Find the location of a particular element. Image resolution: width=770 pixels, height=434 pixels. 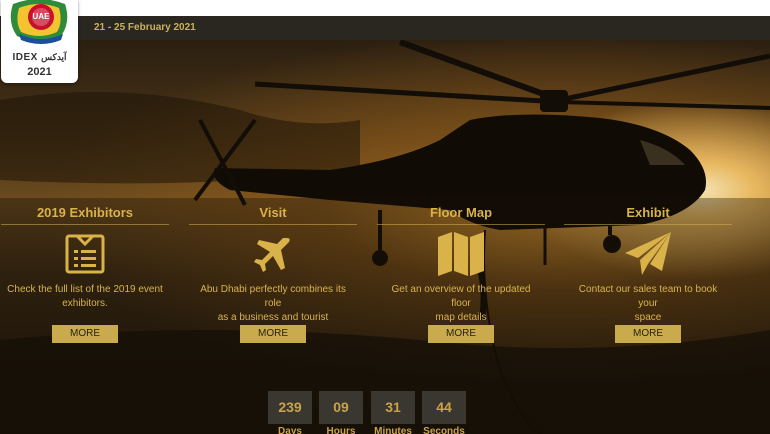

logo-uae-text: UAE is located at coordinates (41, 16).